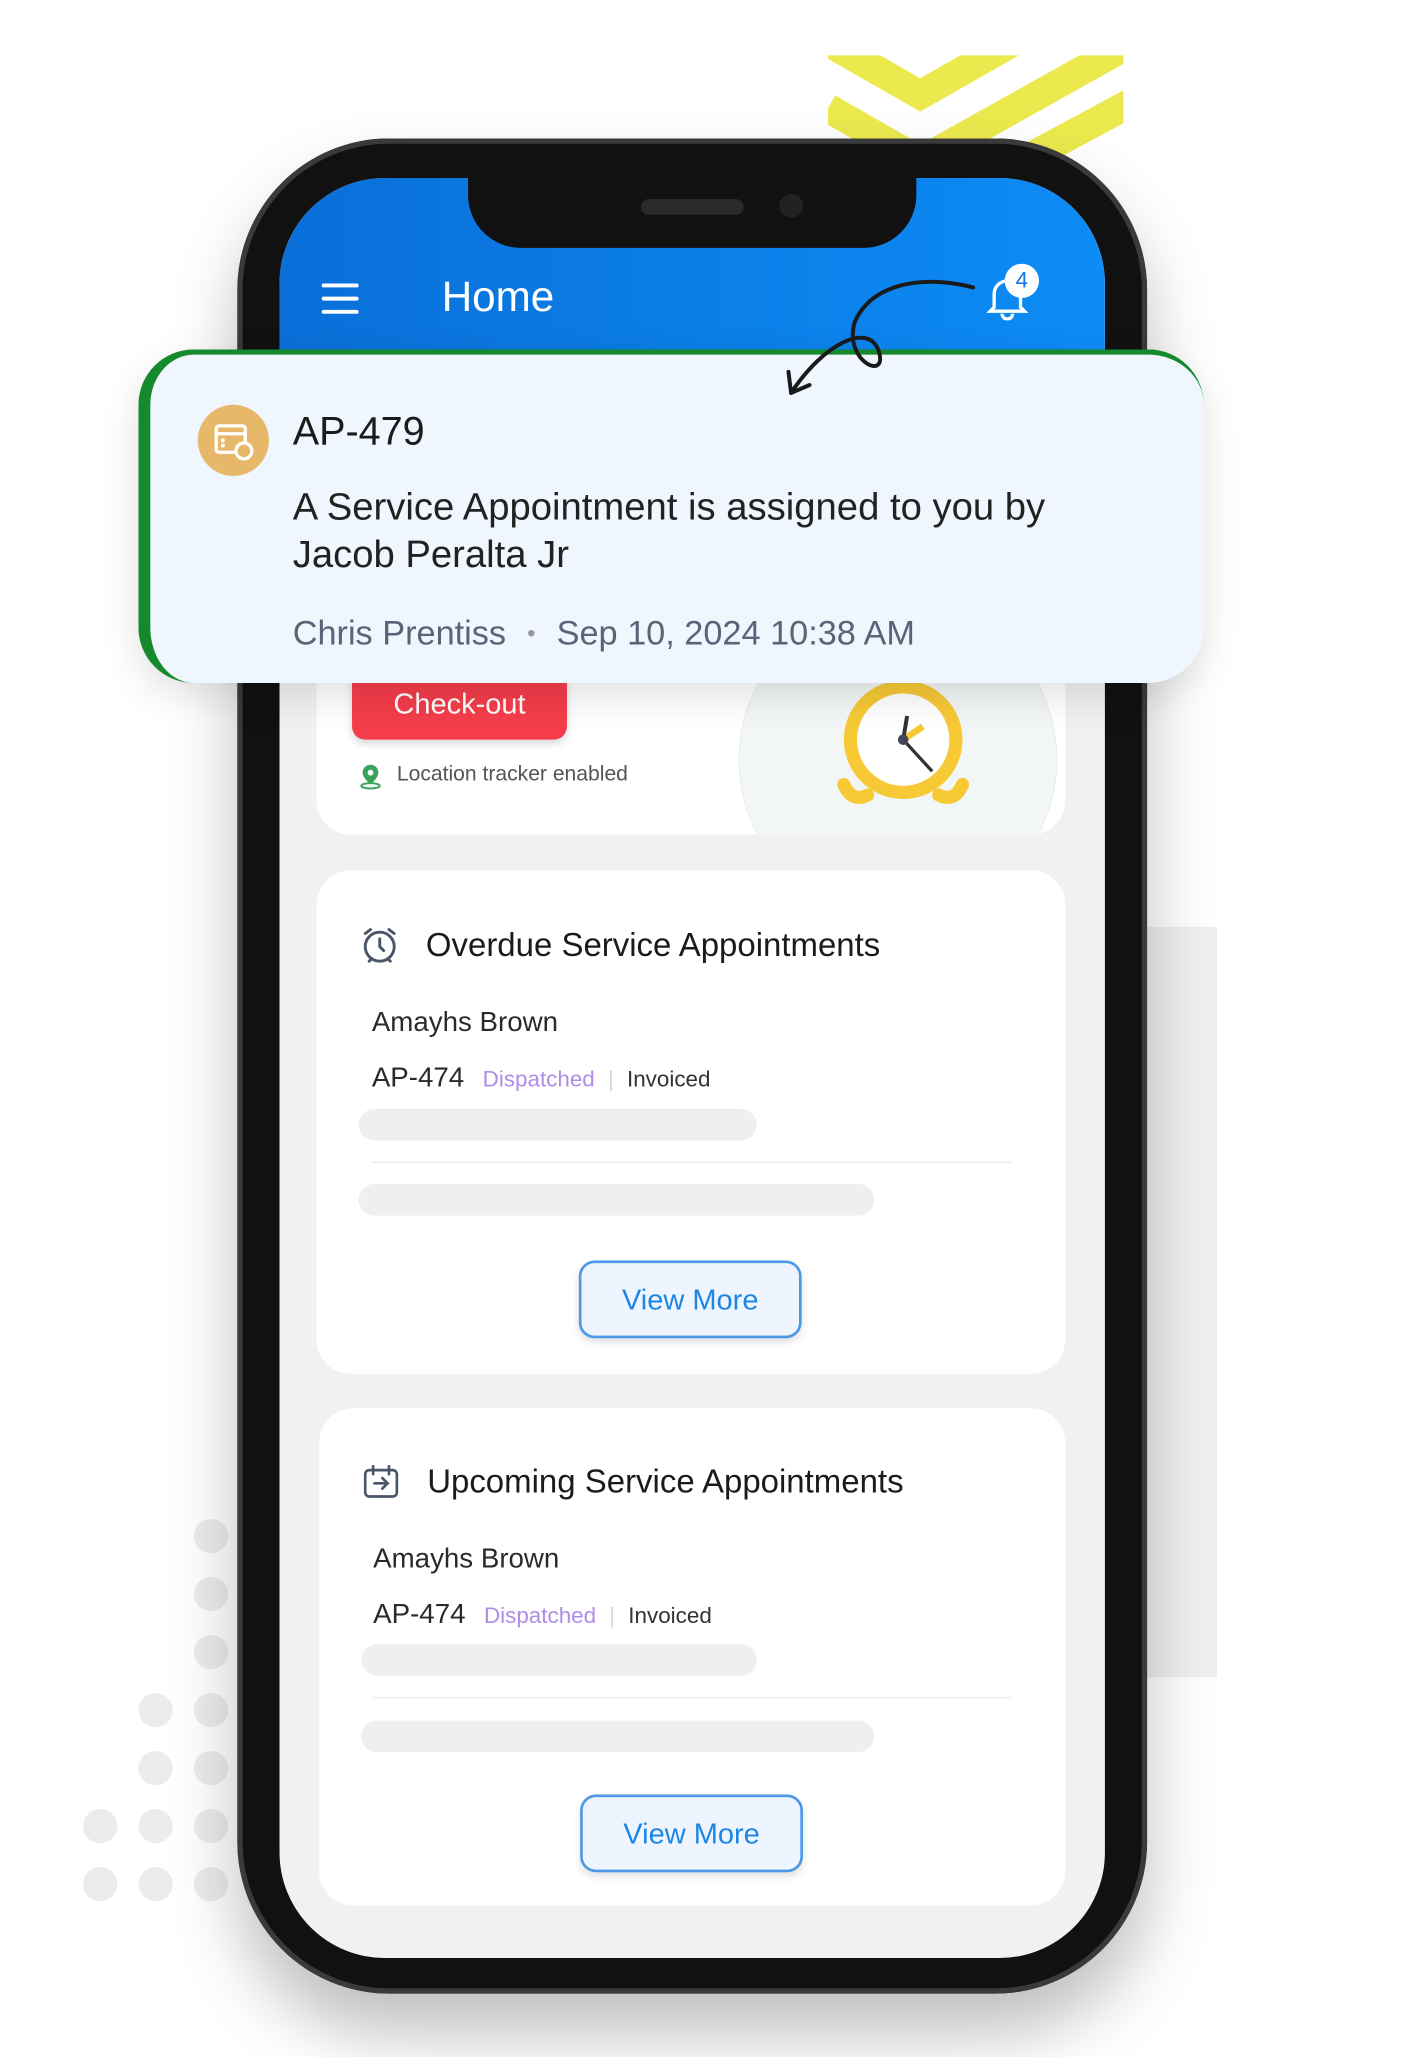  Describe the element at coordinates (903, 742) in the screenshot. I see `alarm-clock-icon` at that location.